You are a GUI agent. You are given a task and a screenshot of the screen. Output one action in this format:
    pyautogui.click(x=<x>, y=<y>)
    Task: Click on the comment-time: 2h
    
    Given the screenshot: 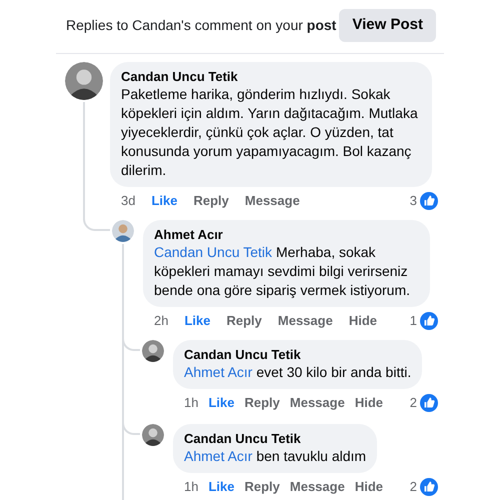 What is the action you would take?
    pyautogui.click(x=161, y=321)
    